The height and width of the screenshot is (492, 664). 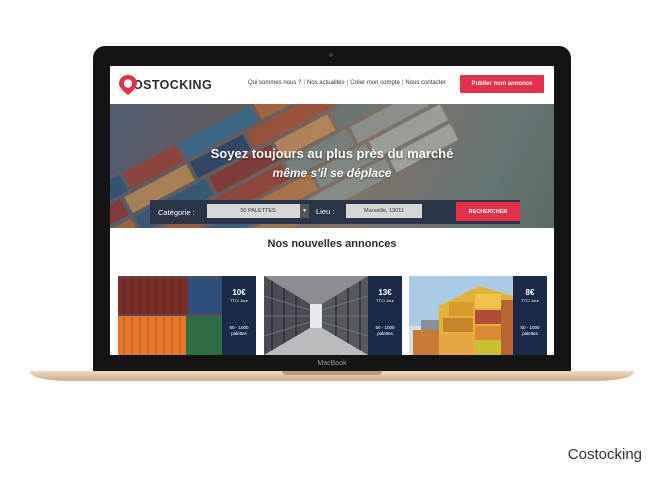 I want to click on price-panel: 8€ TTC/ Jour 50 - 1000 palettes, so click(x=530, y=315).